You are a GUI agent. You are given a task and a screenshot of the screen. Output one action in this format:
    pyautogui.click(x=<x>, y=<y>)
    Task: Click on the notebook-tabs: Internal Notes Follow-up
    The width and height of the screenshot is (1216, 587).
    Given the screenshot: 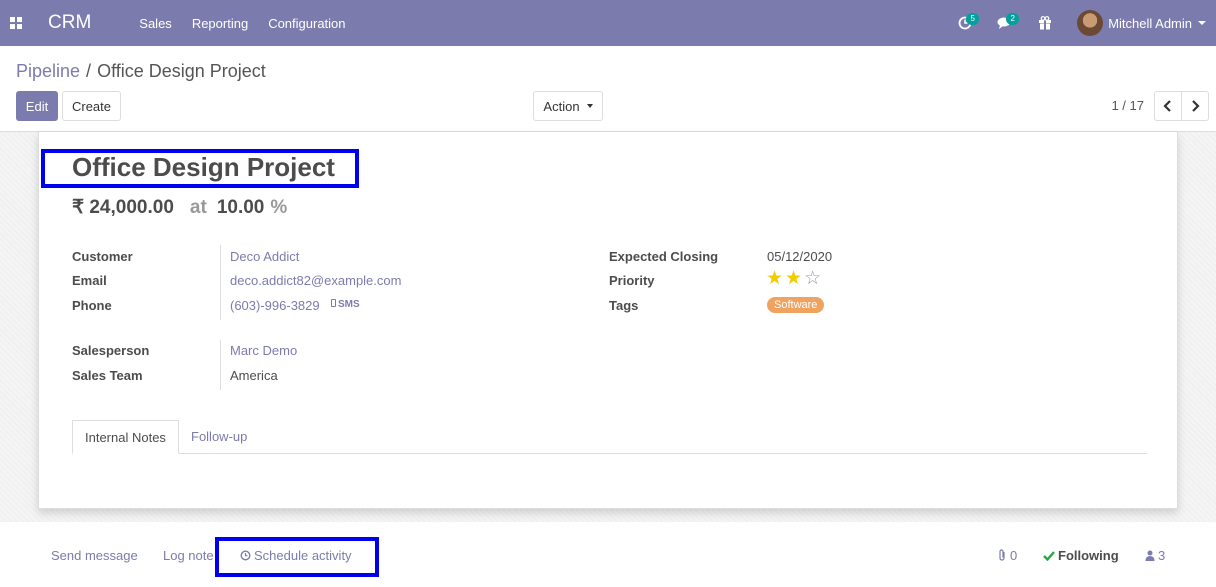 What is the action you would take?
    pyautogui.click(x=609, y=437)
    